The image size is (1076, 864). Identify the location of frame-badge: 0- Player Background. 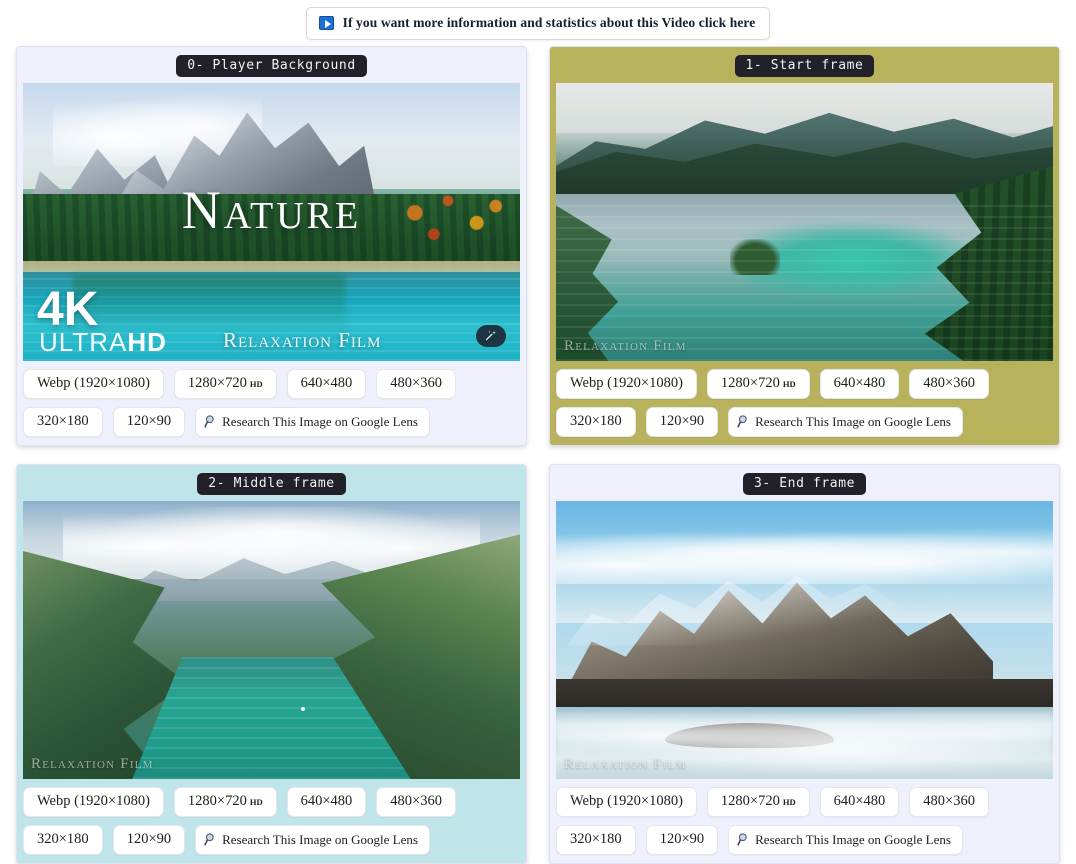
(271, 66).